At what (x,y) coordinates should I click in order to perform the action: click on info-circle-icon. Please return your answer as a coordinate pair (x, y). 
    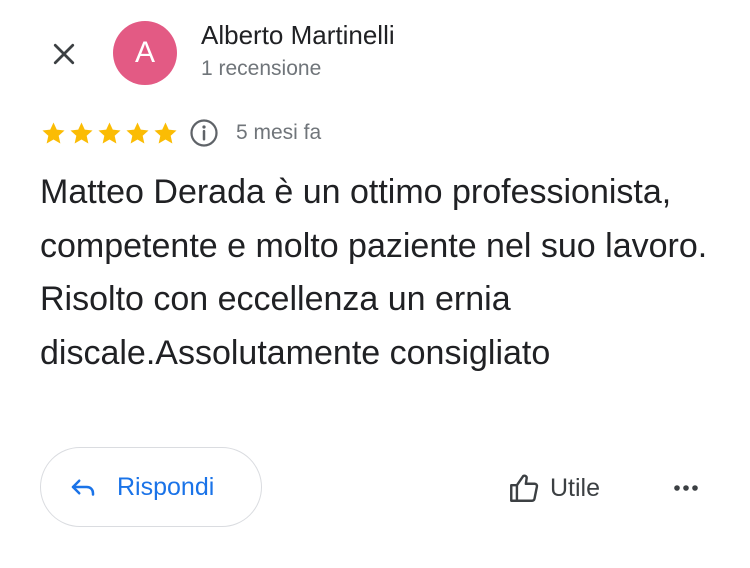
    Looking at the image, I should click on (204, 133).